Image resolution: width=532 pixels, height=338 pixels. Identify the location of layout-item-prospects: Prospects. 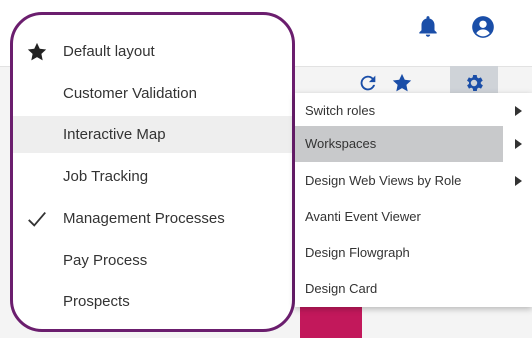
(152, 301).